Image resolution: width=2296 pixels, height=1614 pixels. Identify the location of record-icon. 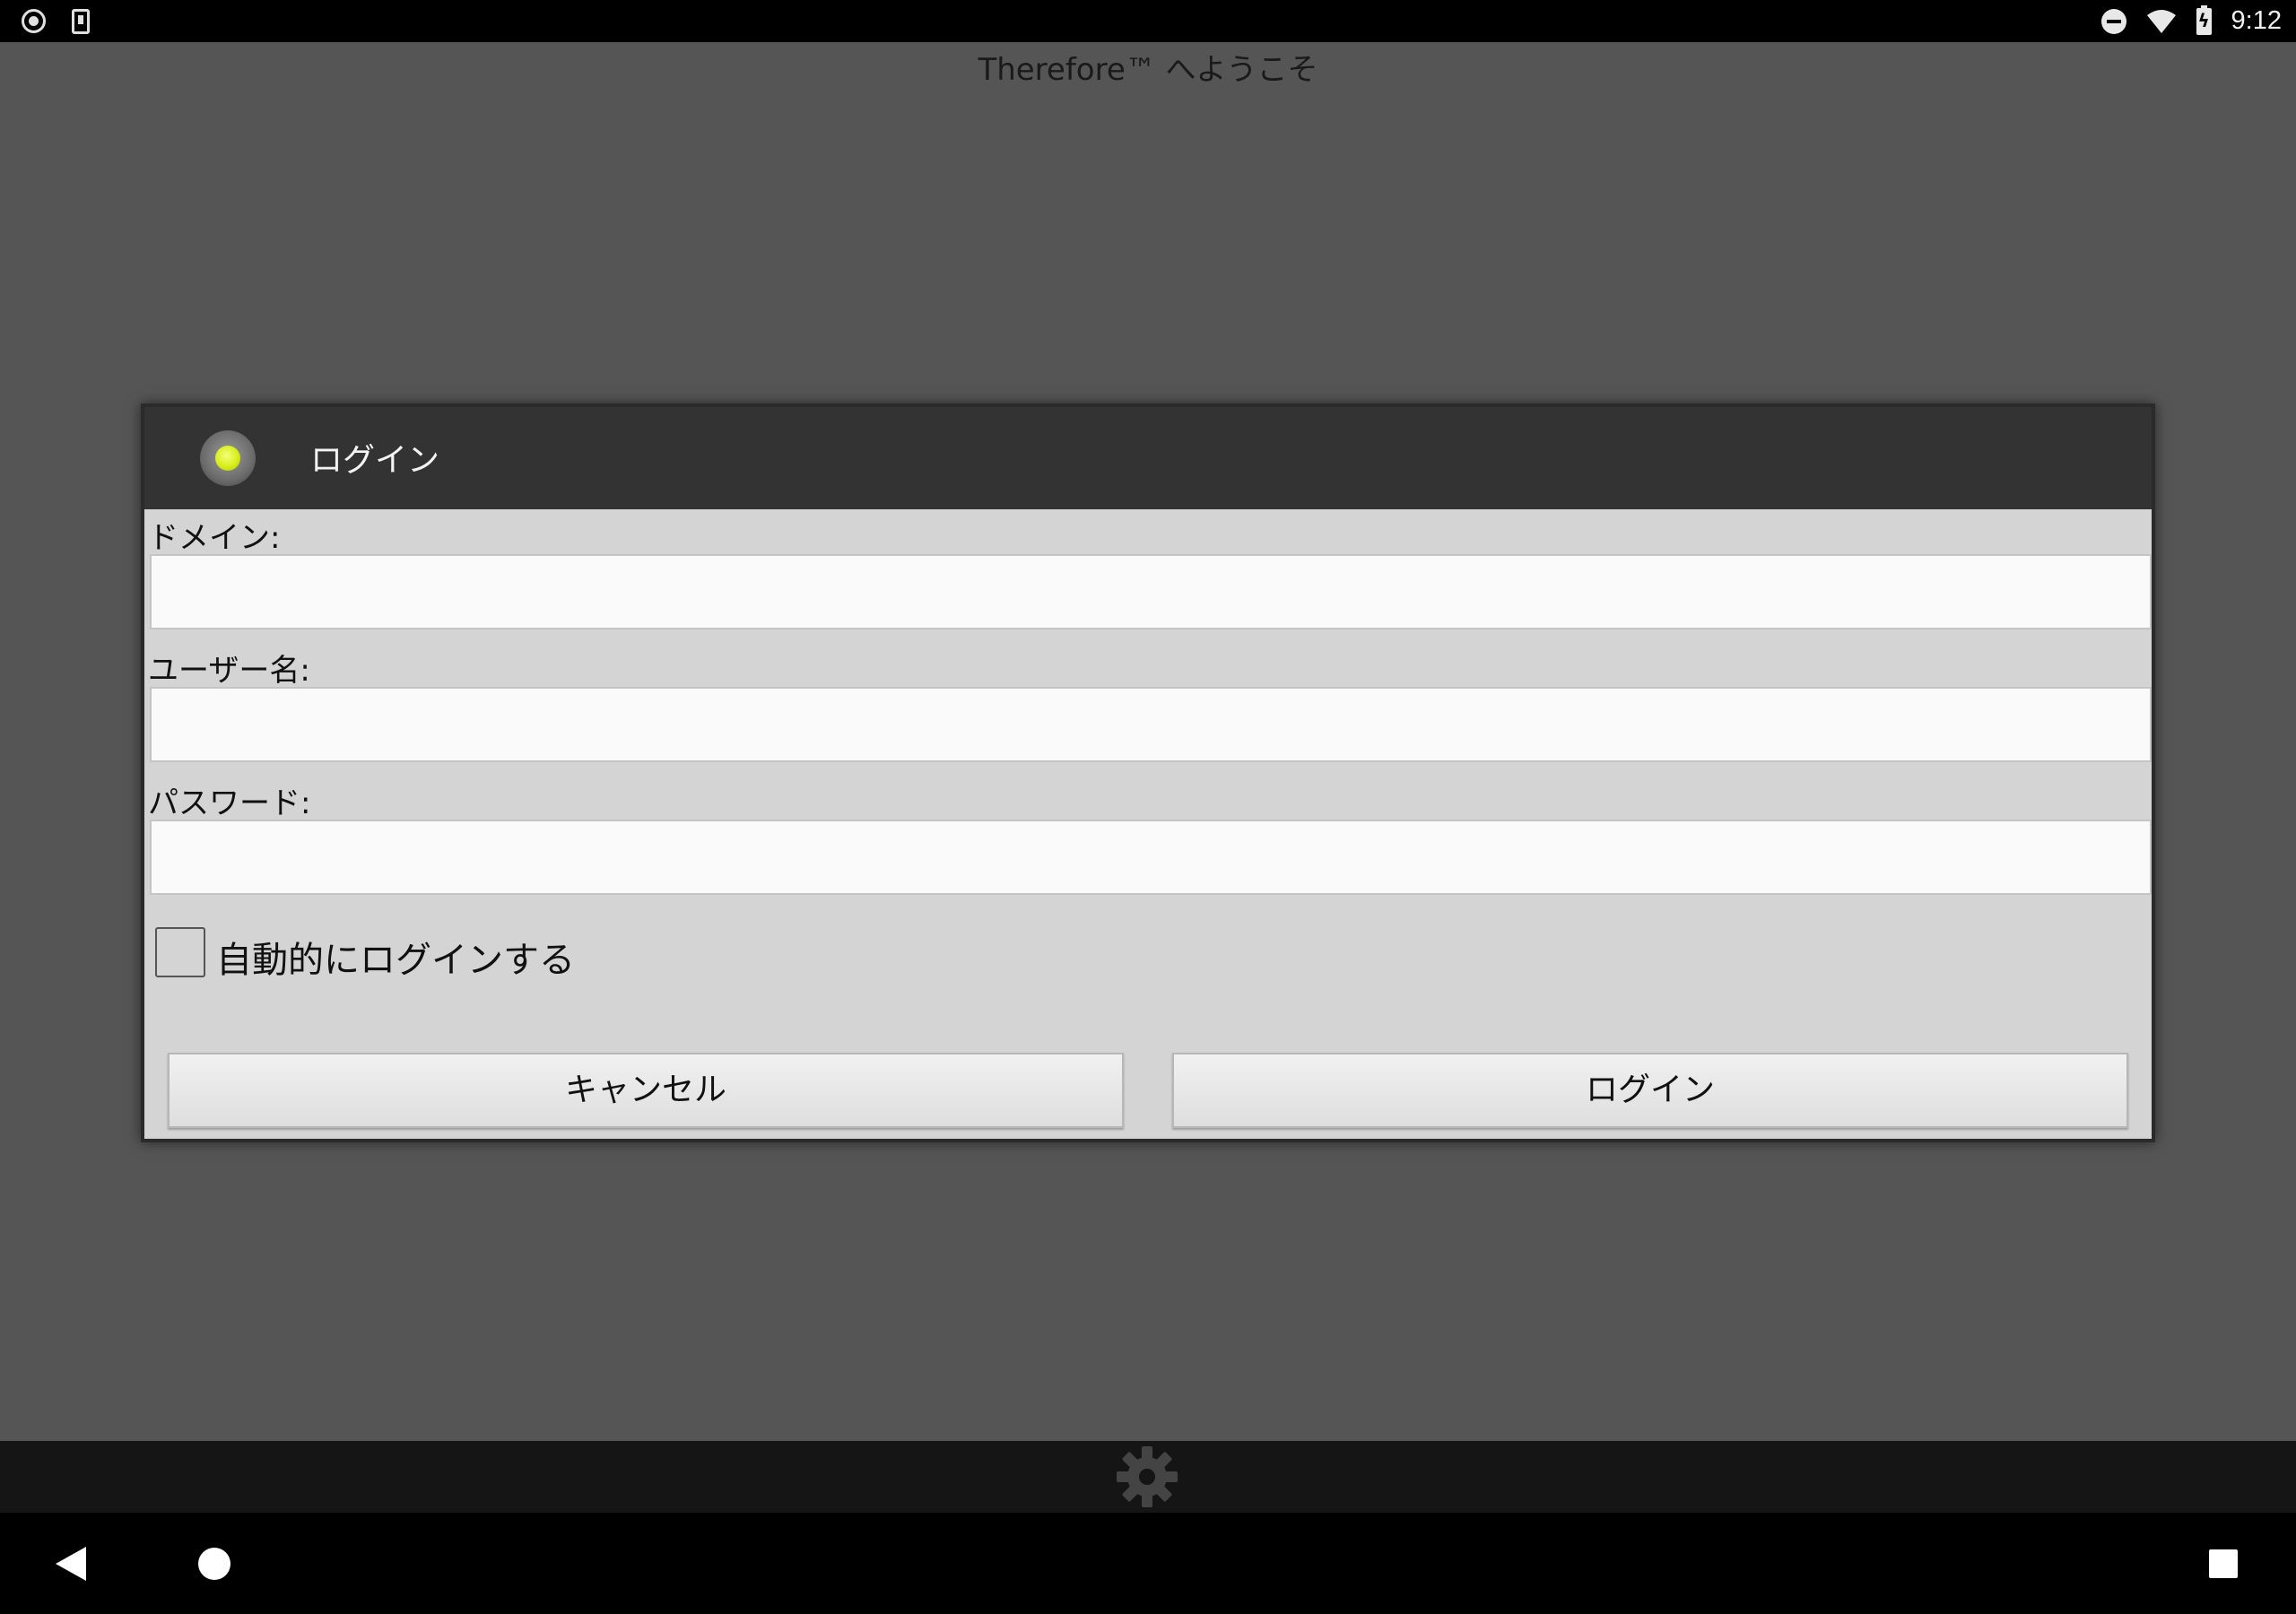
(34, 21).